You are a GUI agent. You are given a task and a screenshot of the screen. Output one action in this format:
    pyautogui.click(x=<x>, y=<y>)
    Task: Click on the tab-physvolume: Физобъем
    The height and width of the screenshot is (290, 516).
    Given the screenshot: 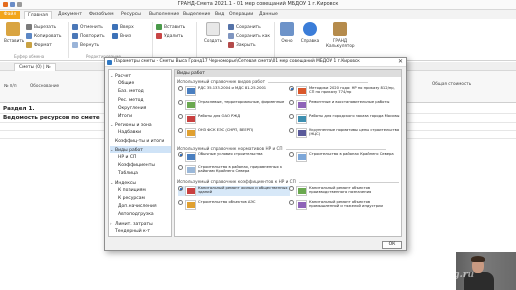 What is the action you would take?
    pyautogui.click(x=101, y=15)
    